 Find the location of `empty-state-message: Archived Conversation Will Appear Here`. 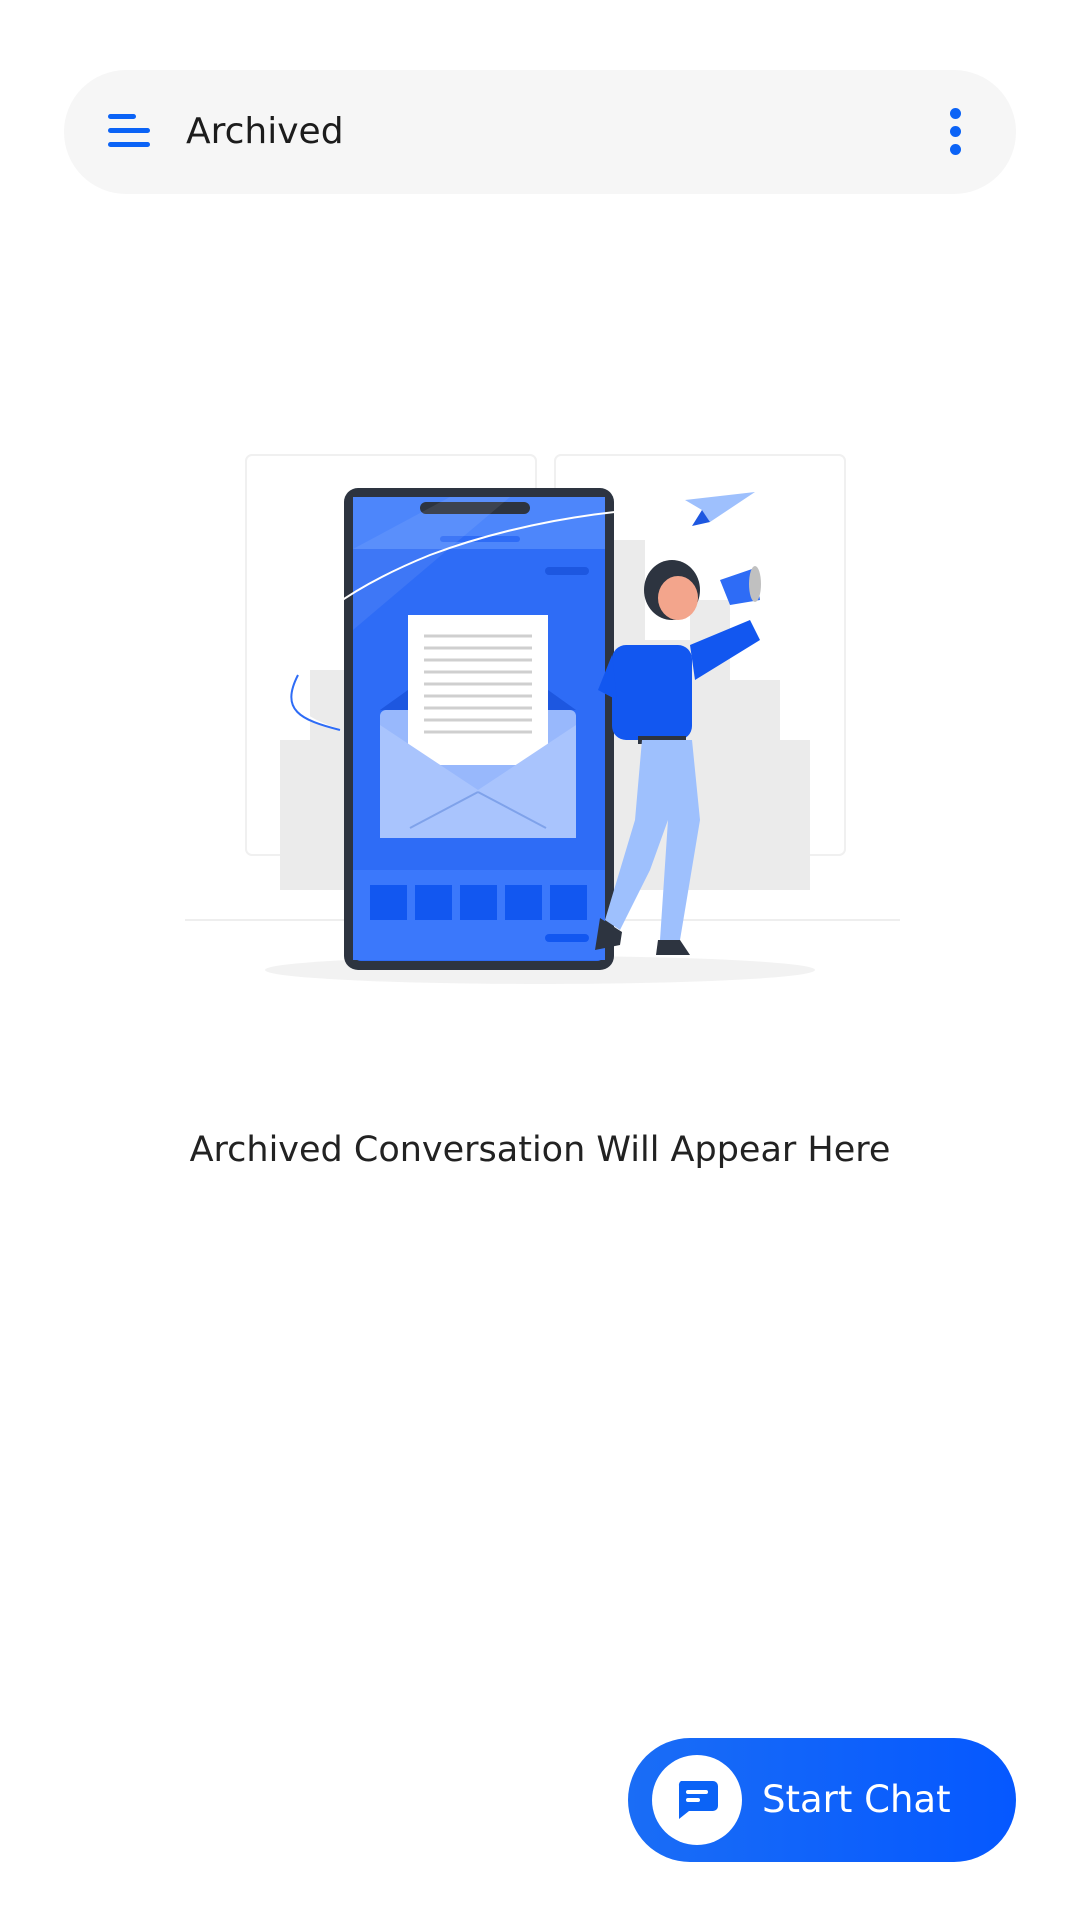

empty-state-message: Archived Conversation Will Appear Here is located at coordinates (540, 1150).